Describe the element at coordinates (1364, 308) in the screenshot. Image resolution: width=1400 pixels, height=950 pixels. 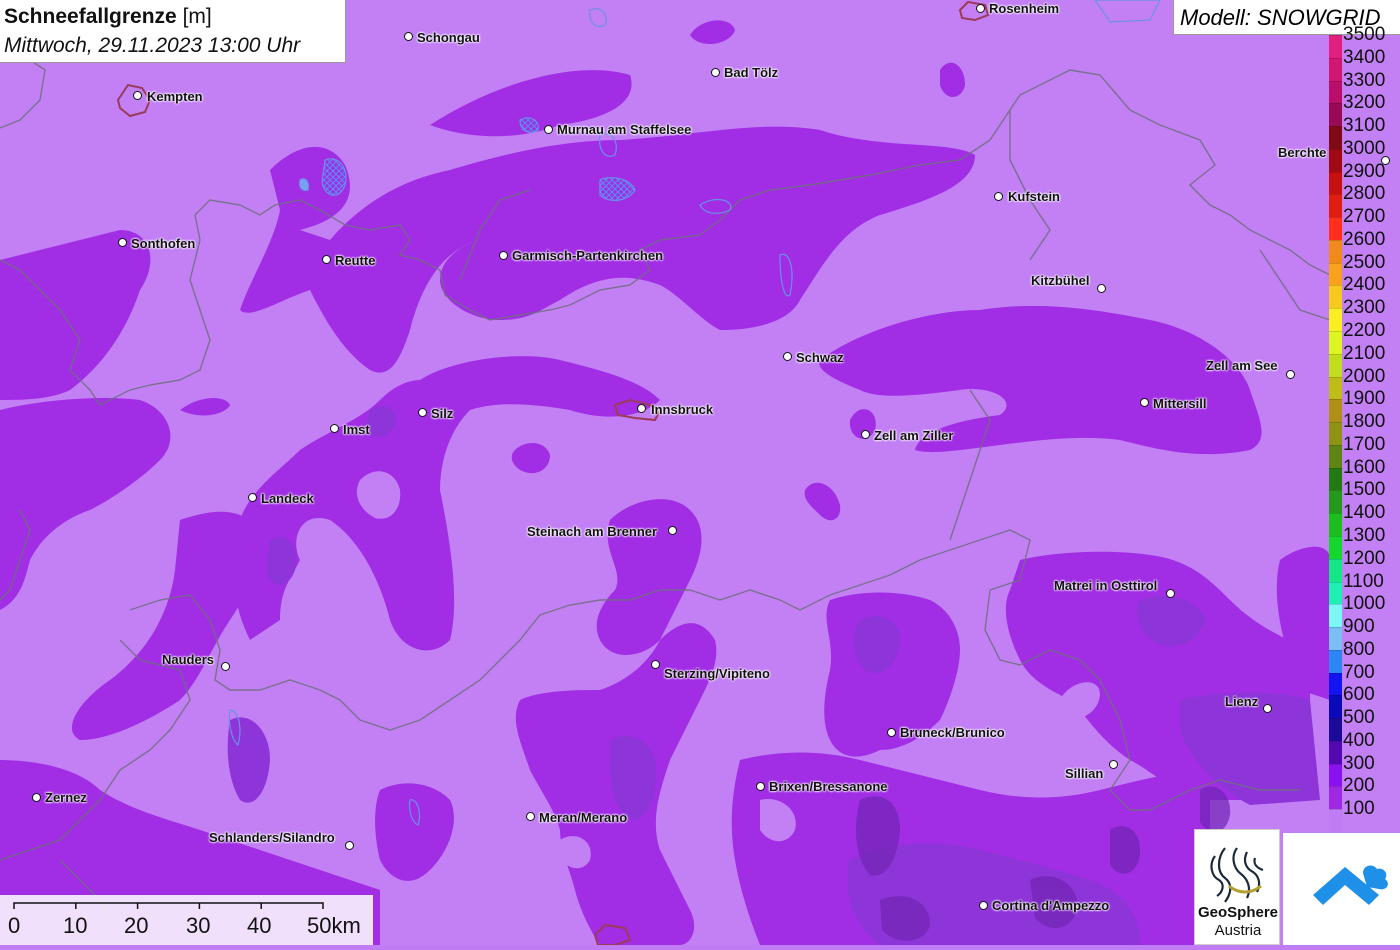
I see `legend-label: 2300` at that location.